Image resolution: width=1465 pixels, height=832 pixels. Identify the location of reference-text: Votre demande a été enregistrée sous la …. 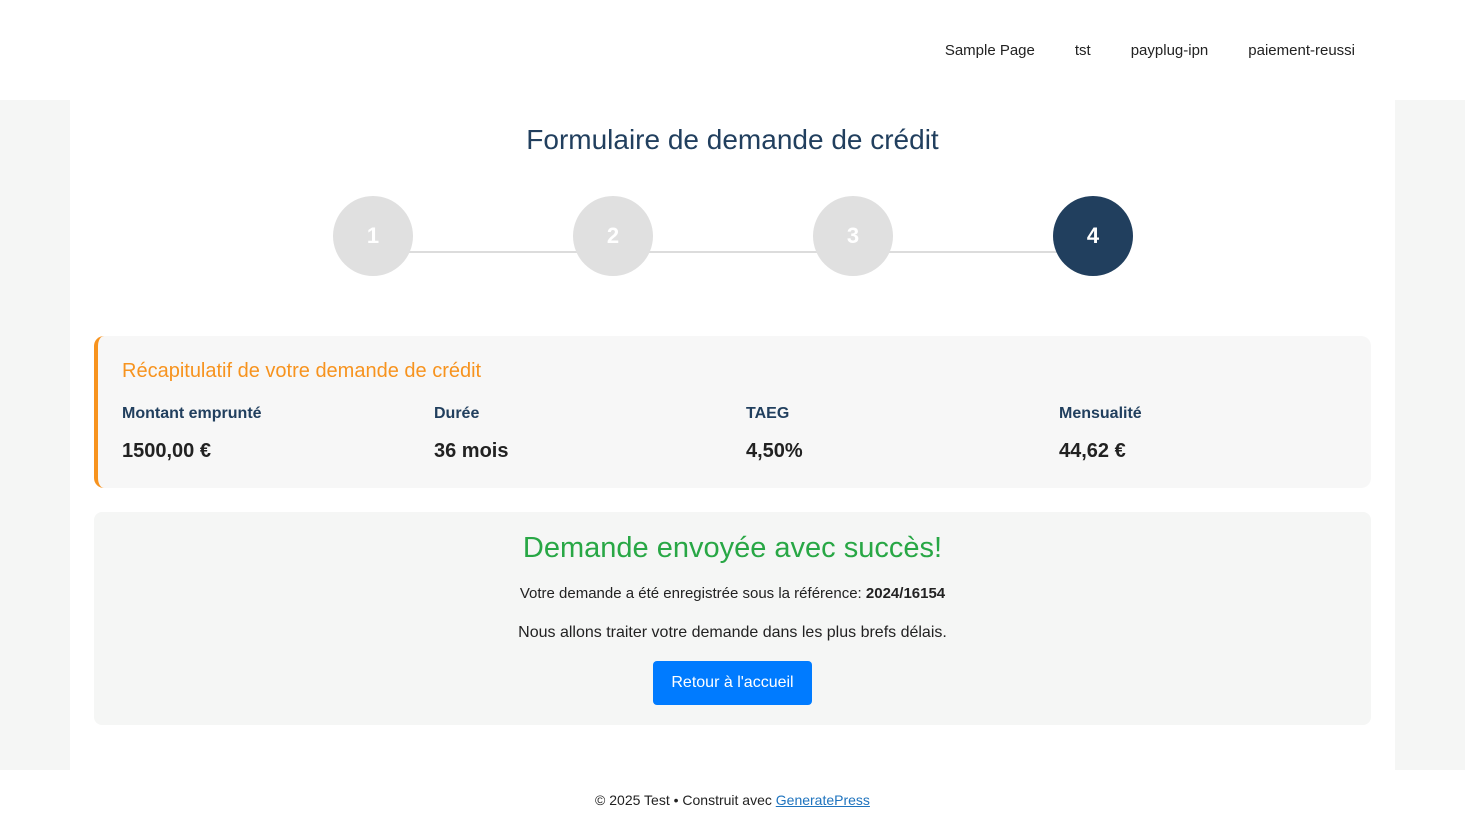
(690, 593).